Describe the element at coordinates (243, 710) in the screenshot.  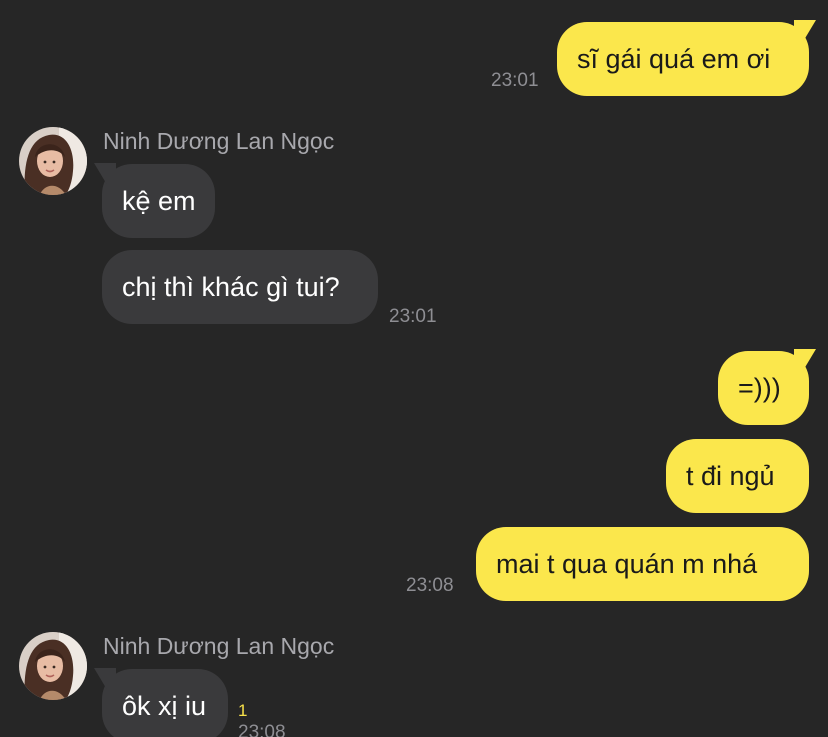
I see `unread-count: 1` at that location.